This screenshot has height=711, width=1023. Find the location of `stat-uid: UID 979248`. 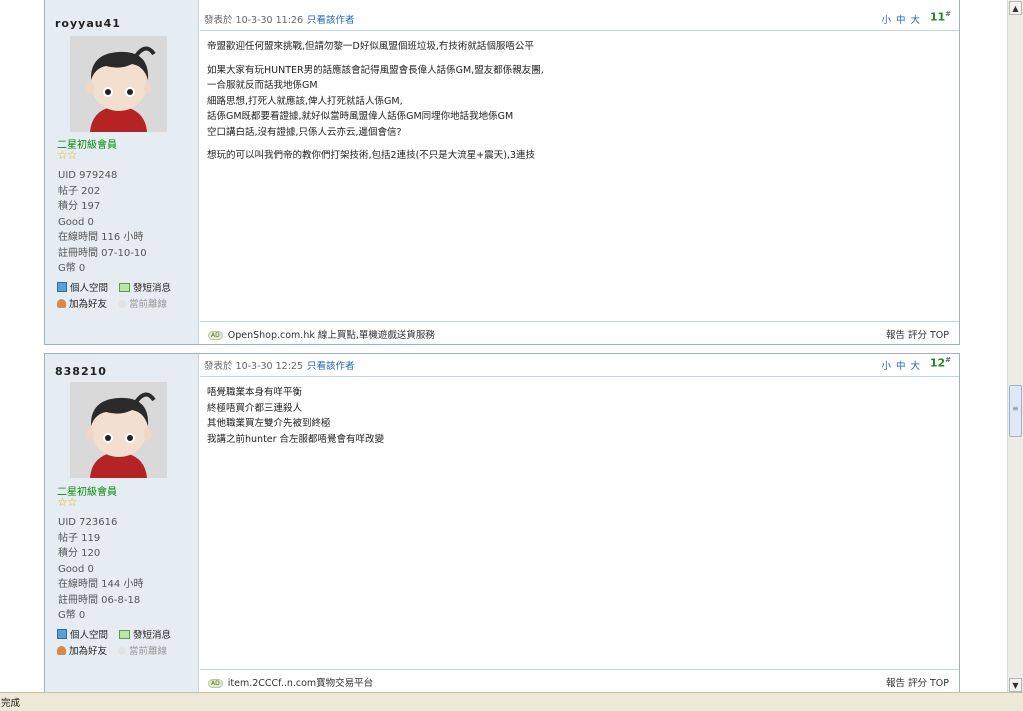

stat-uid: UID 979248 is located at coordinates (88, 175).